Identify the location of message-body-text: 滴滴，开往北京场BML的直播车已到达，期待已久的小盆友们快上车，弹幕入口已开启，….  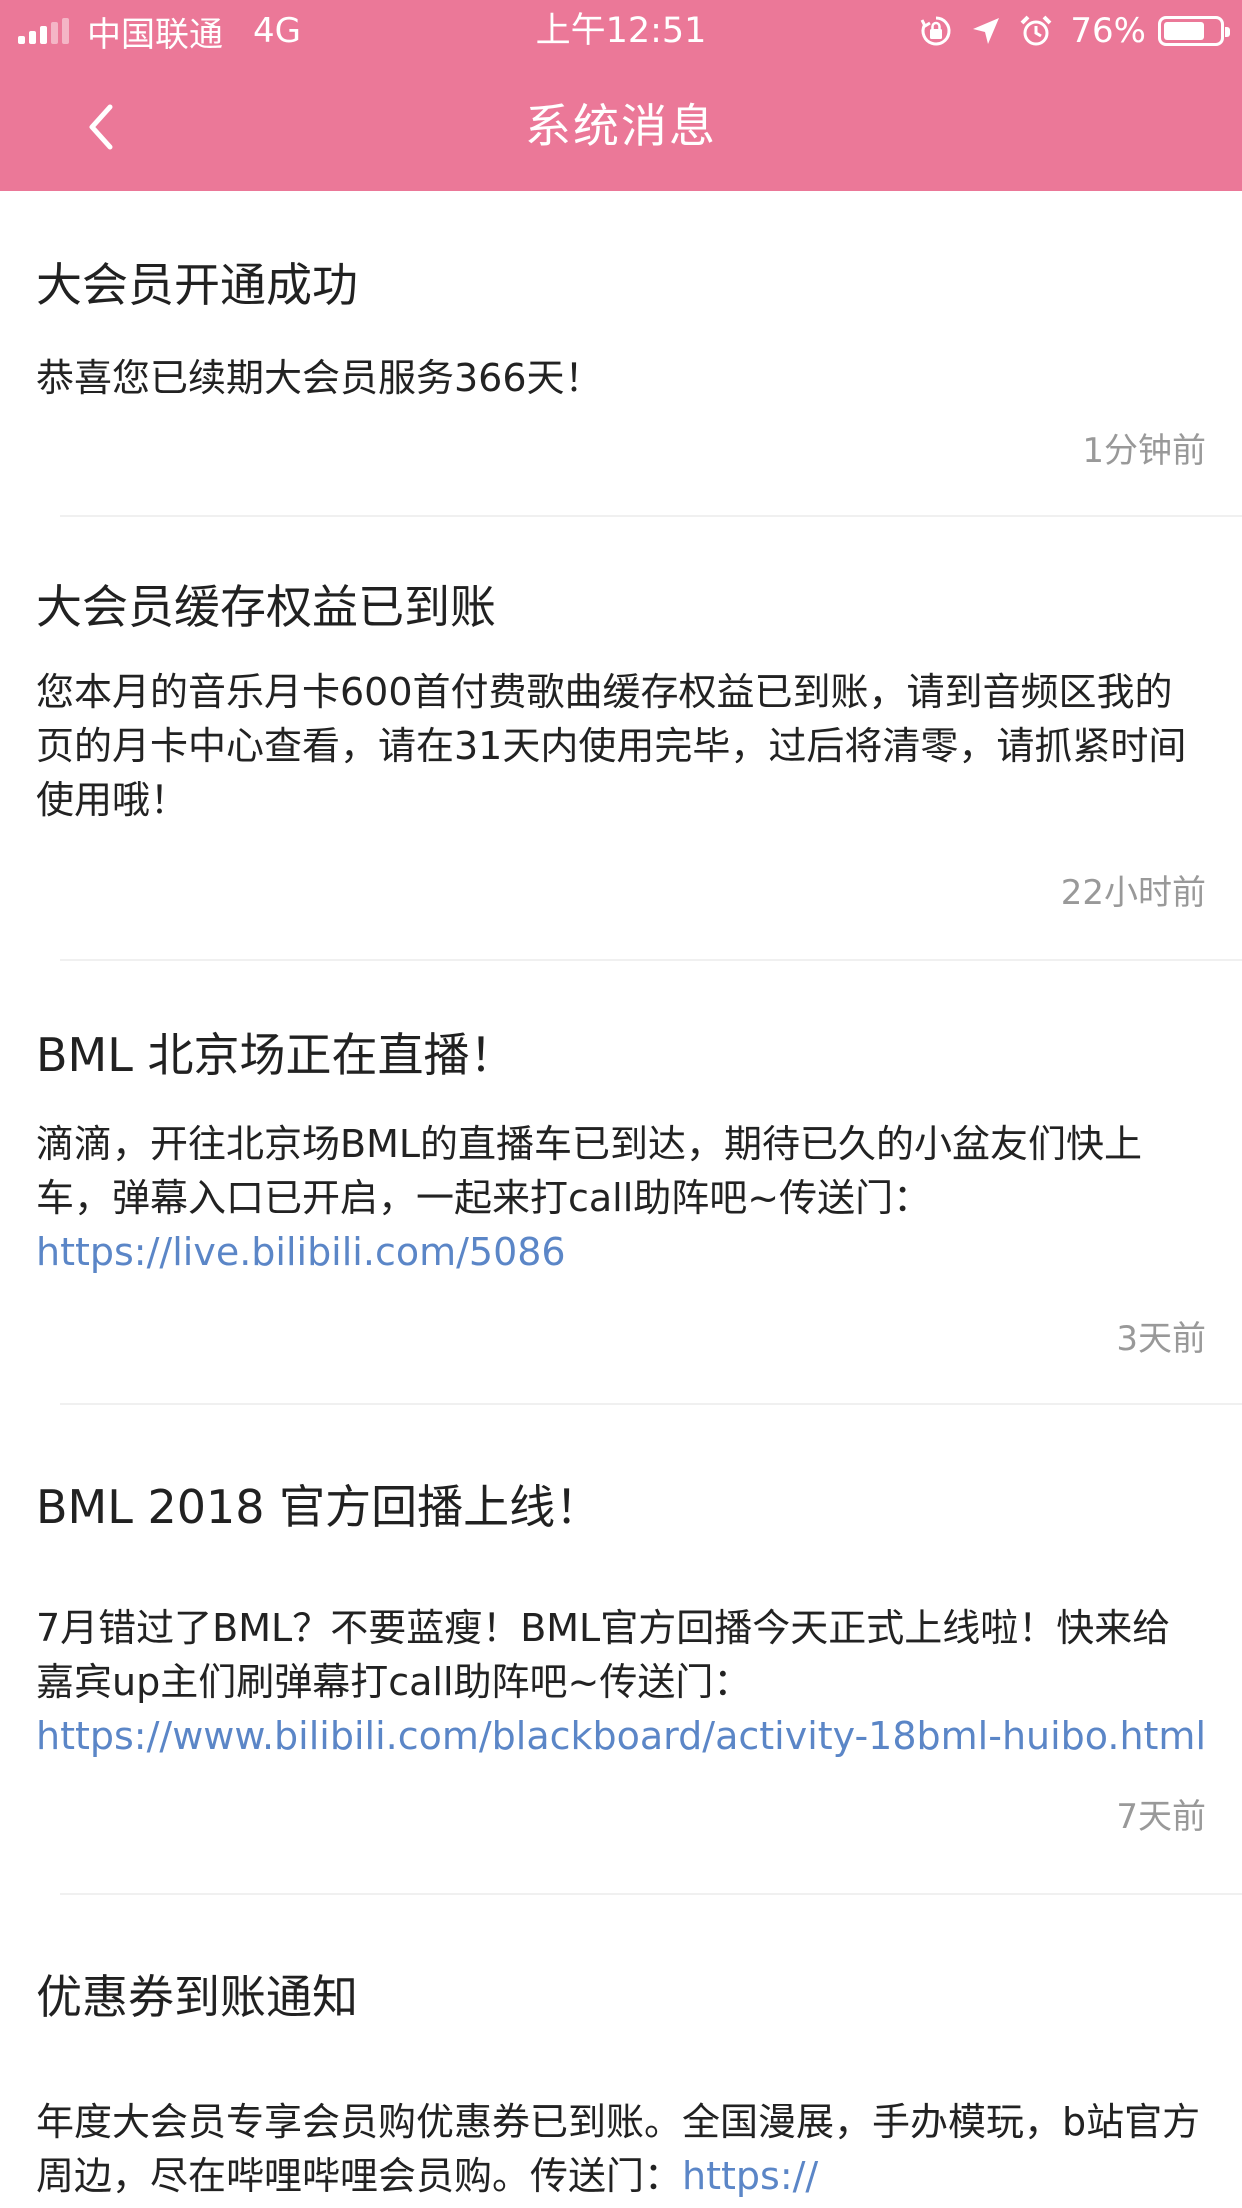
(589, 1171).